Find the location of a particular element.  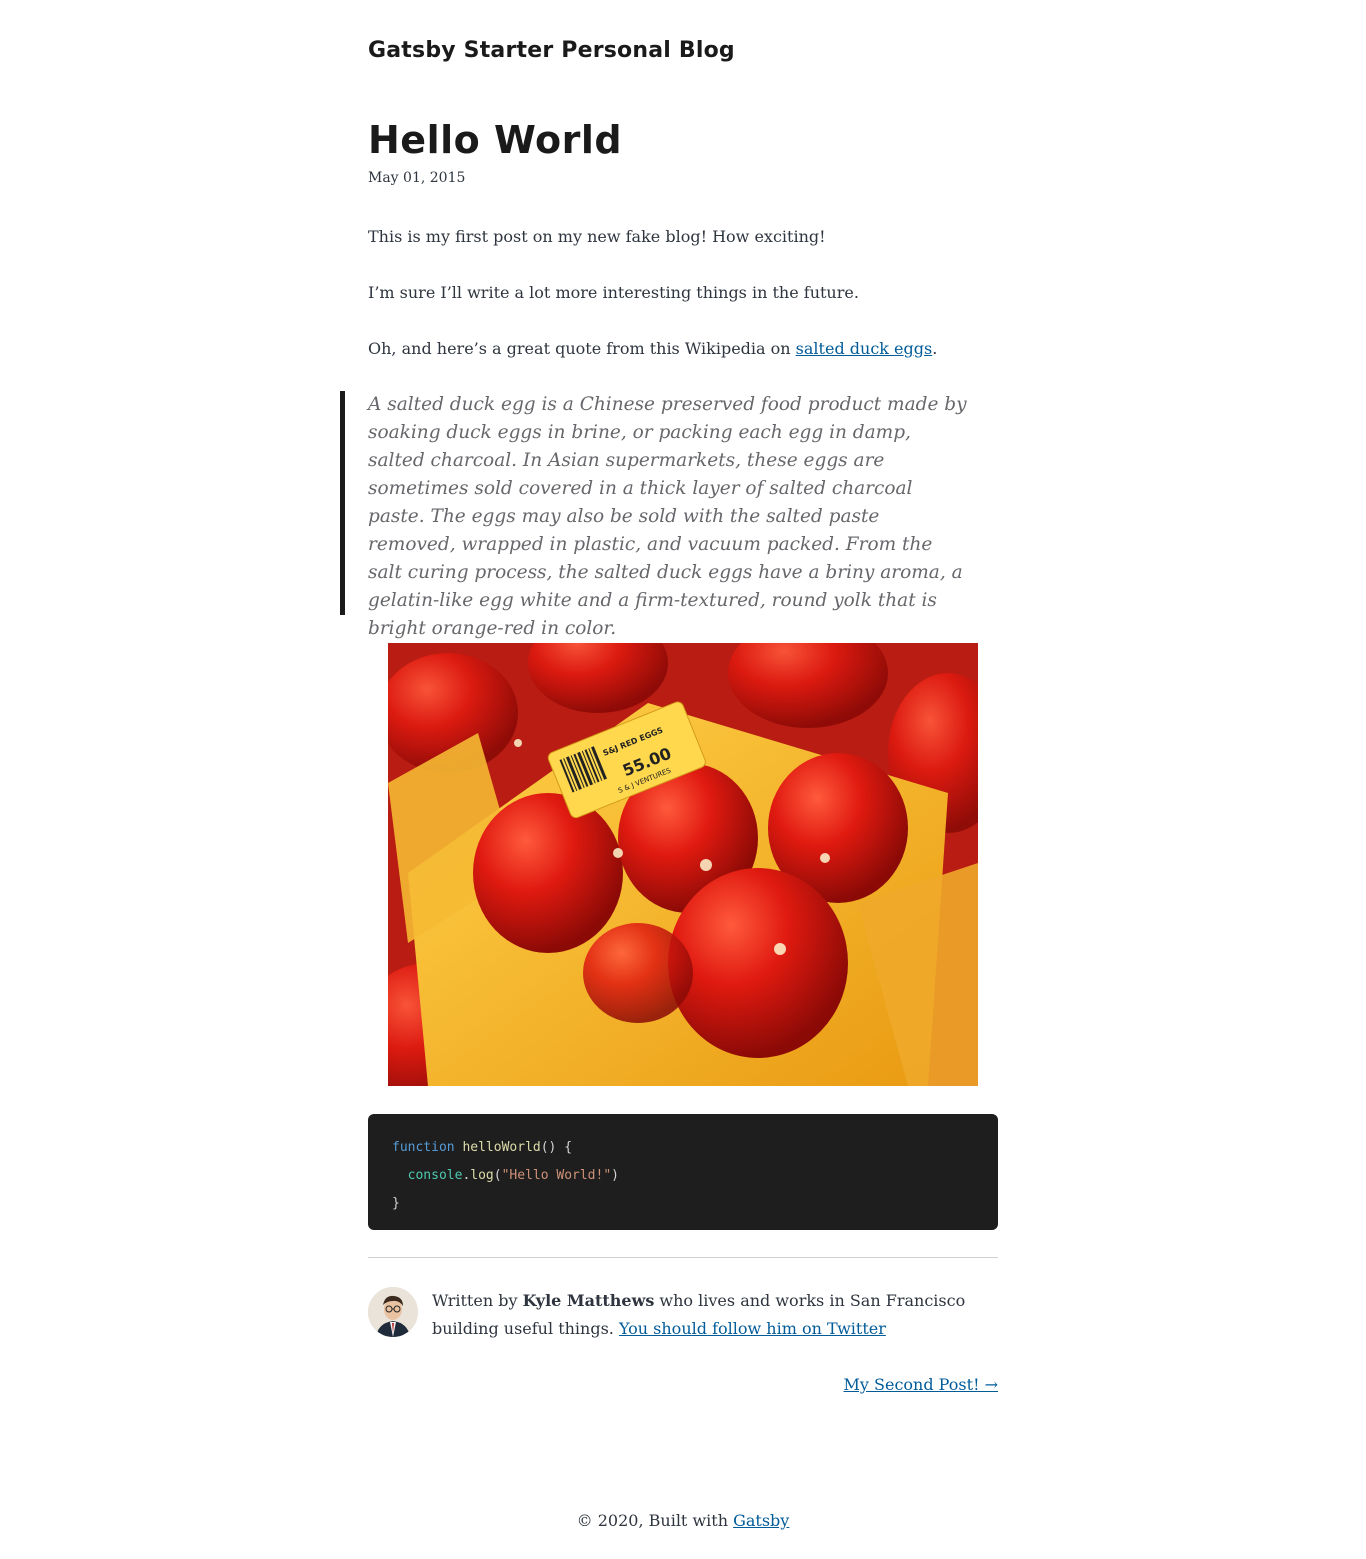

post-date: May 01, 2015 is located at coordinates (417, 178).